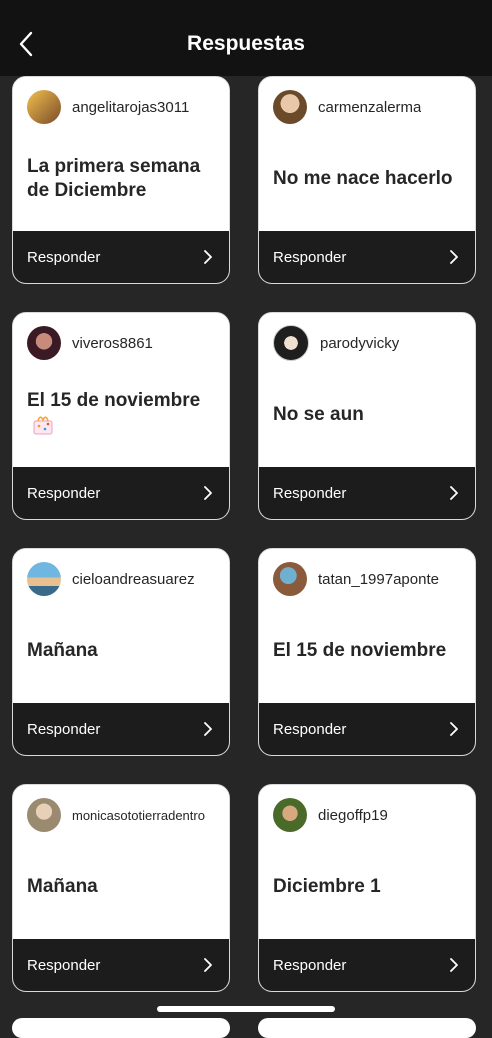 This screenshot has width=492, height=1038. What do you see at coordinates (133, 579) in the screenshot?
I see `username: cieloandreasuarez` at bounding box center [133, 579].